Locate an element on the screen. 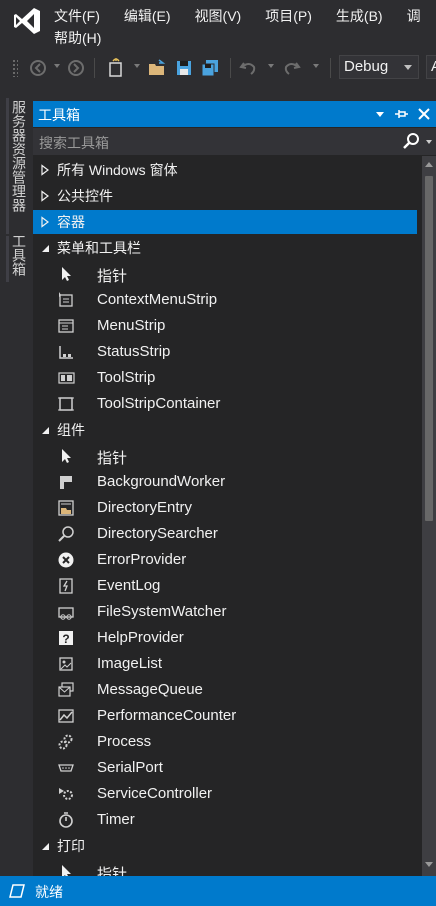  toolbox-category: 组件 is located at coordinates (225, 430).